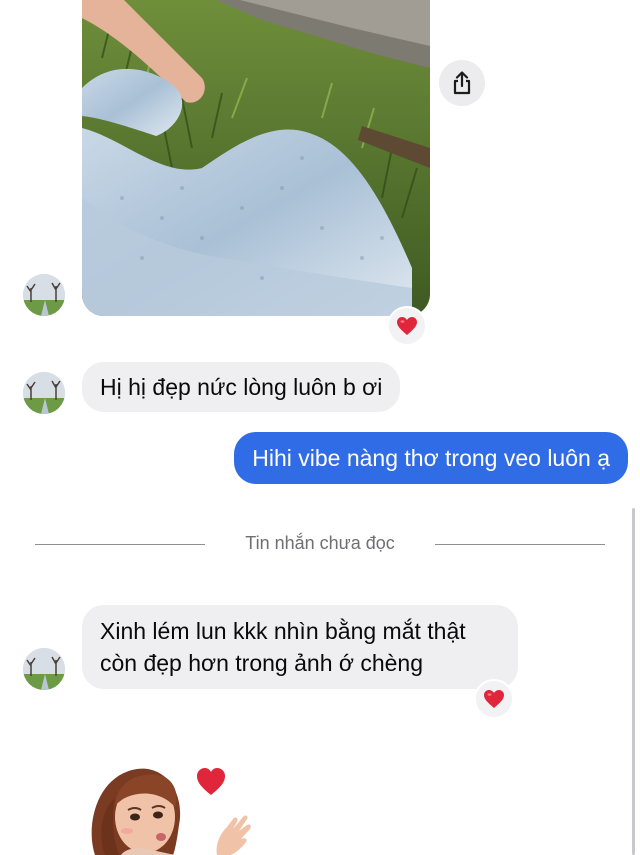 The width and height of the screenshot is (640, 855). Describe the element at coordinates (520, 544) in the screenshot. I see `divider-line` at that location.